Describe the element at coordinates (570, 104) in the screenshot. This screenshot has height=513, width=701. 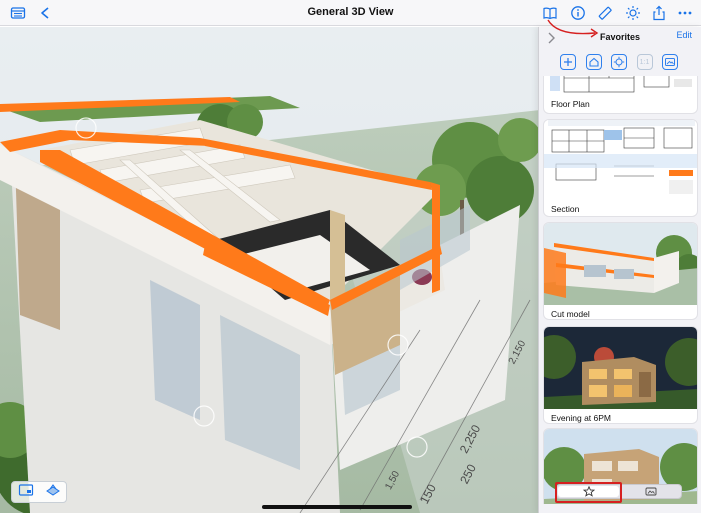
I see `card-label: Floor Plan` at that location.